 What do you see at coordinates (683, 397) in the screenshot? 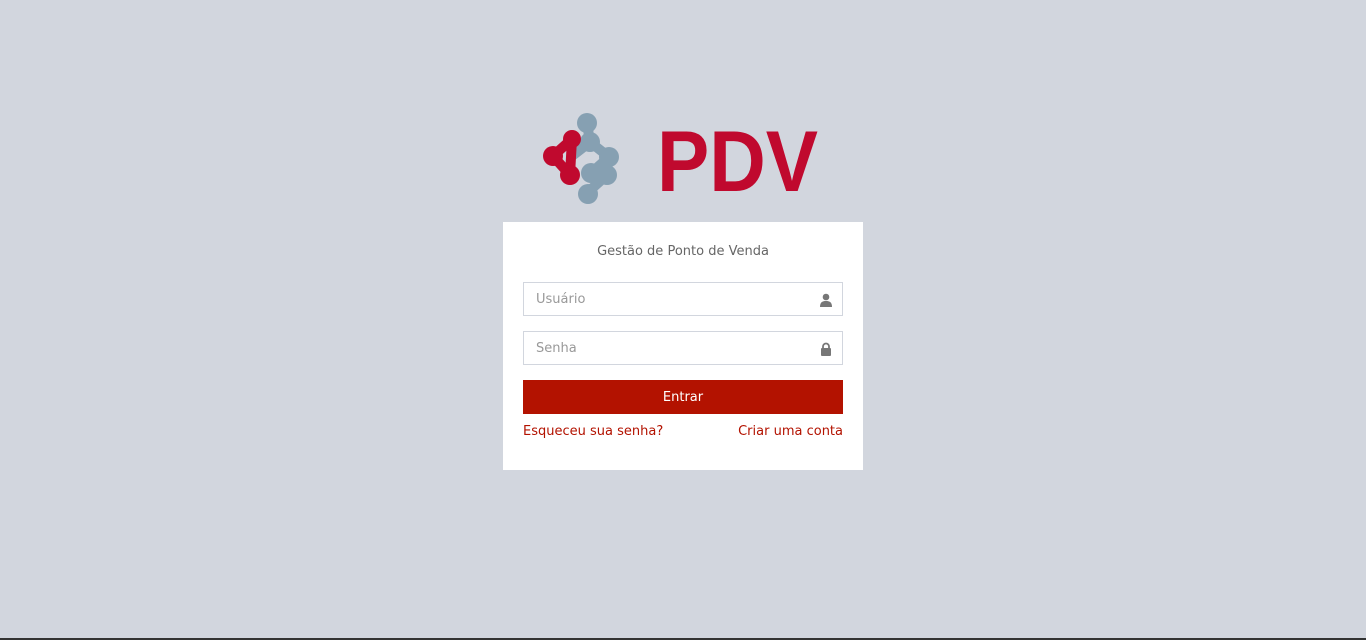
I see `login-button: Entrar` at bounding box center [683, 397].